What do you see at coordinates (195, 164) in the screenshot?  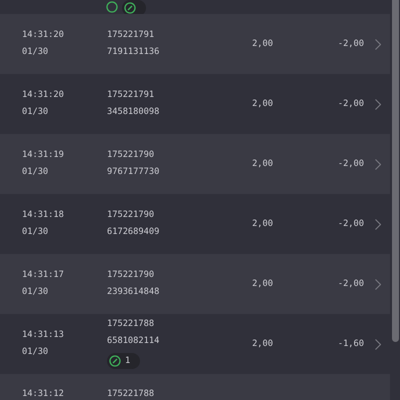 I see `transaction-row: 14:31:19 01/30 175221790 9767177730 2,00 -2,00` at bounding box center [195, 164].